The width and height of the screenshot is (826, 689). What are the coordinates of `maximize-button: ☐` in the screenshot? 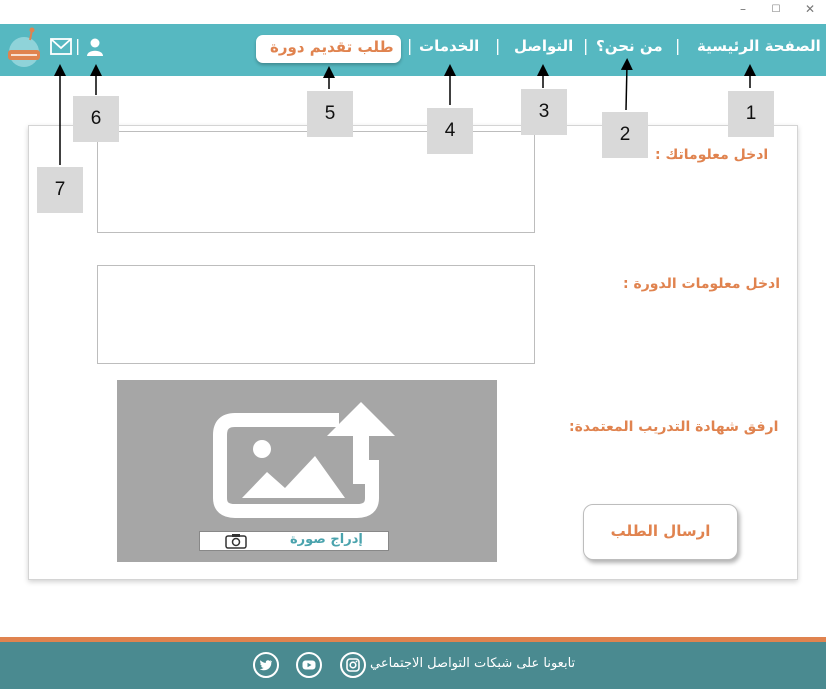 It's located at (776, 9).